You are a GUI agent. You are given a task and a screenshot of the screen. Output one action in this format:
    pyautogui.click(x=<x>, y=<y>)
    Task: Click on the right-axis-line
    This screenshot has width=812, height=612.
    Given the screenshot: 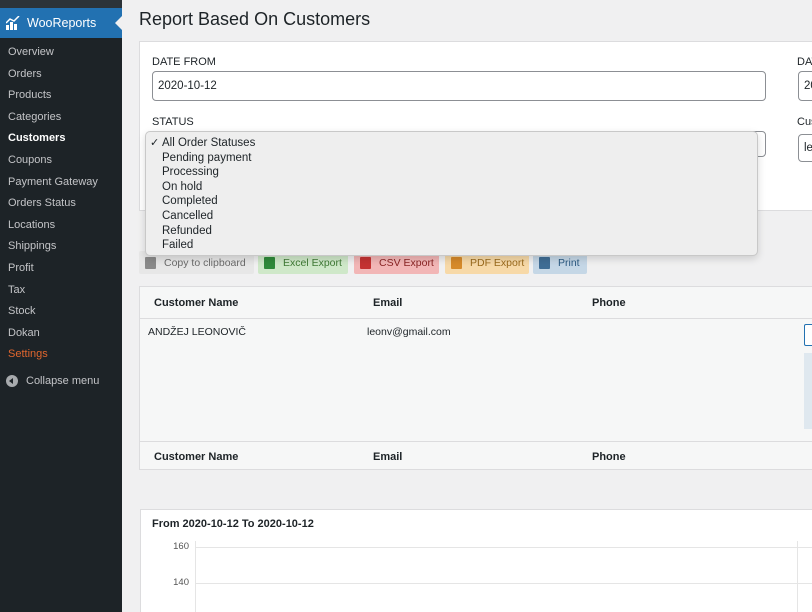 What is the action you would take?
    pyautogui.click(x=797, y=576)
    